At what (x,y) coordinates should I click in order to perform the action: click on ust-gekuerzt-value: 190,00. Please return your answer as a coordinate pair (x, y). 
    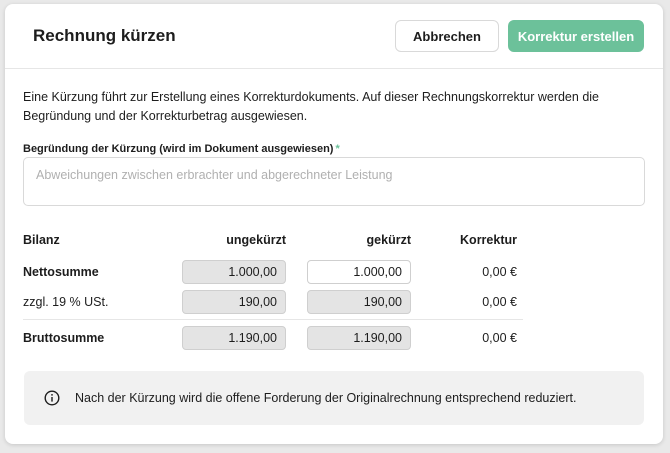
    Looking at the image, I should click on (359, 302).